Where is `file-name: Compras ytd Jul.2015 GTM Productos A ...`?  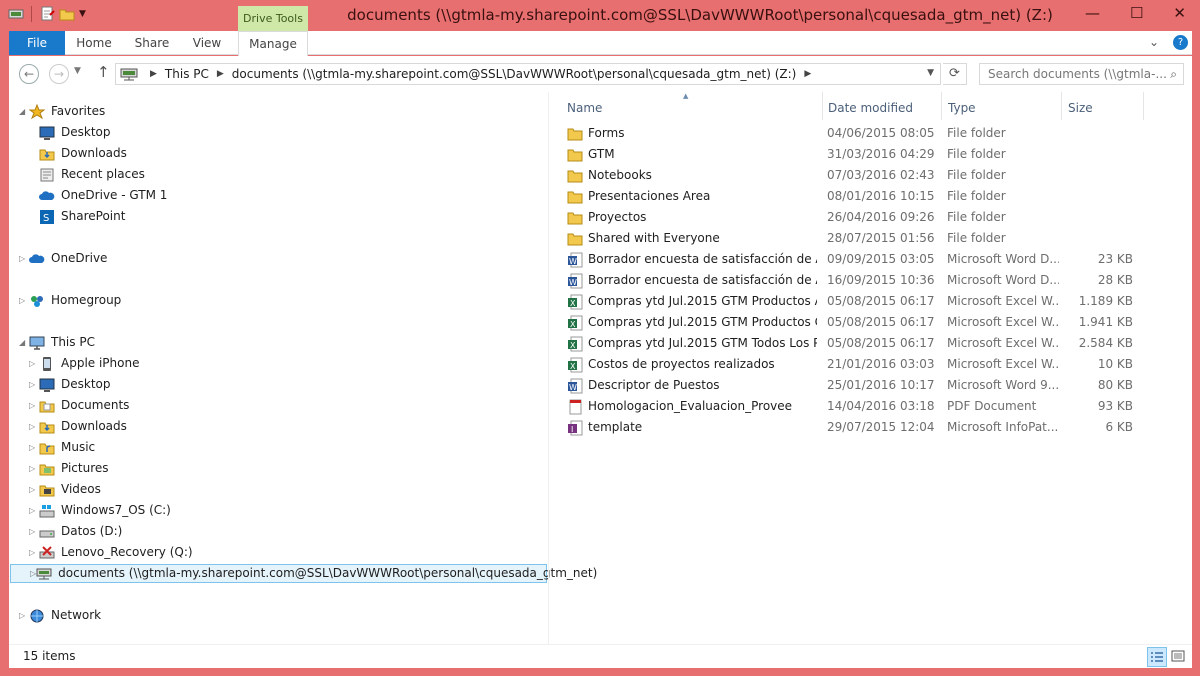 file-name: Compras ytd Jul.2015 GTM Productos A ... is located at coordinates (702, 301).